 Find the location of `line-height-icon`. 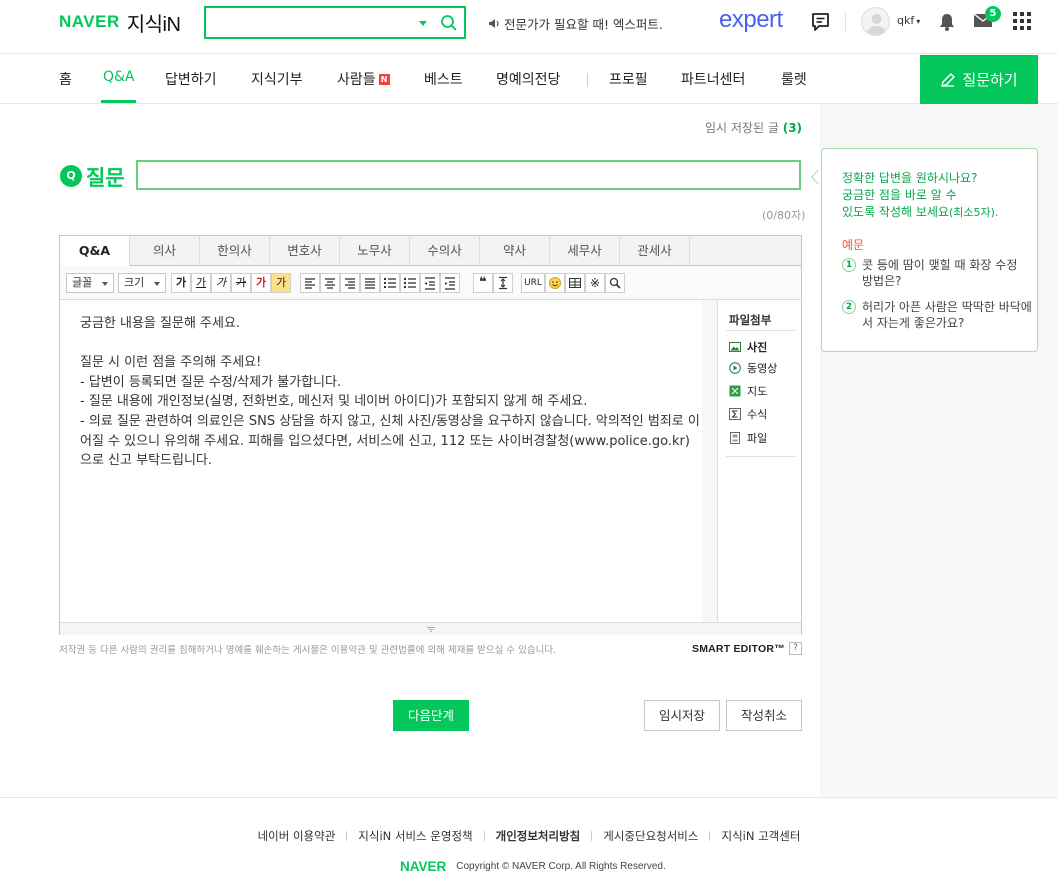

line-height-icon is located at coordinates (503, 283).